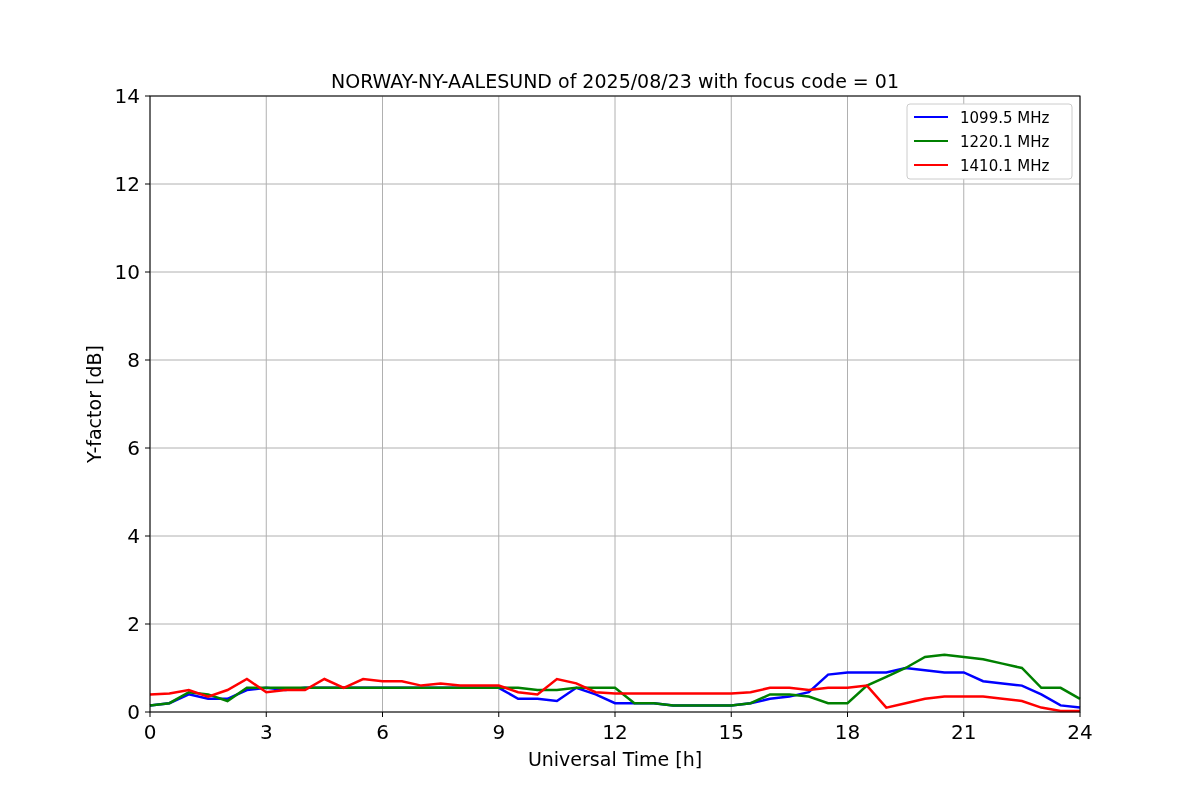  Describe the element at coordinates (847, 732) in the screenshot. I see `tick-label: 18` at that location.